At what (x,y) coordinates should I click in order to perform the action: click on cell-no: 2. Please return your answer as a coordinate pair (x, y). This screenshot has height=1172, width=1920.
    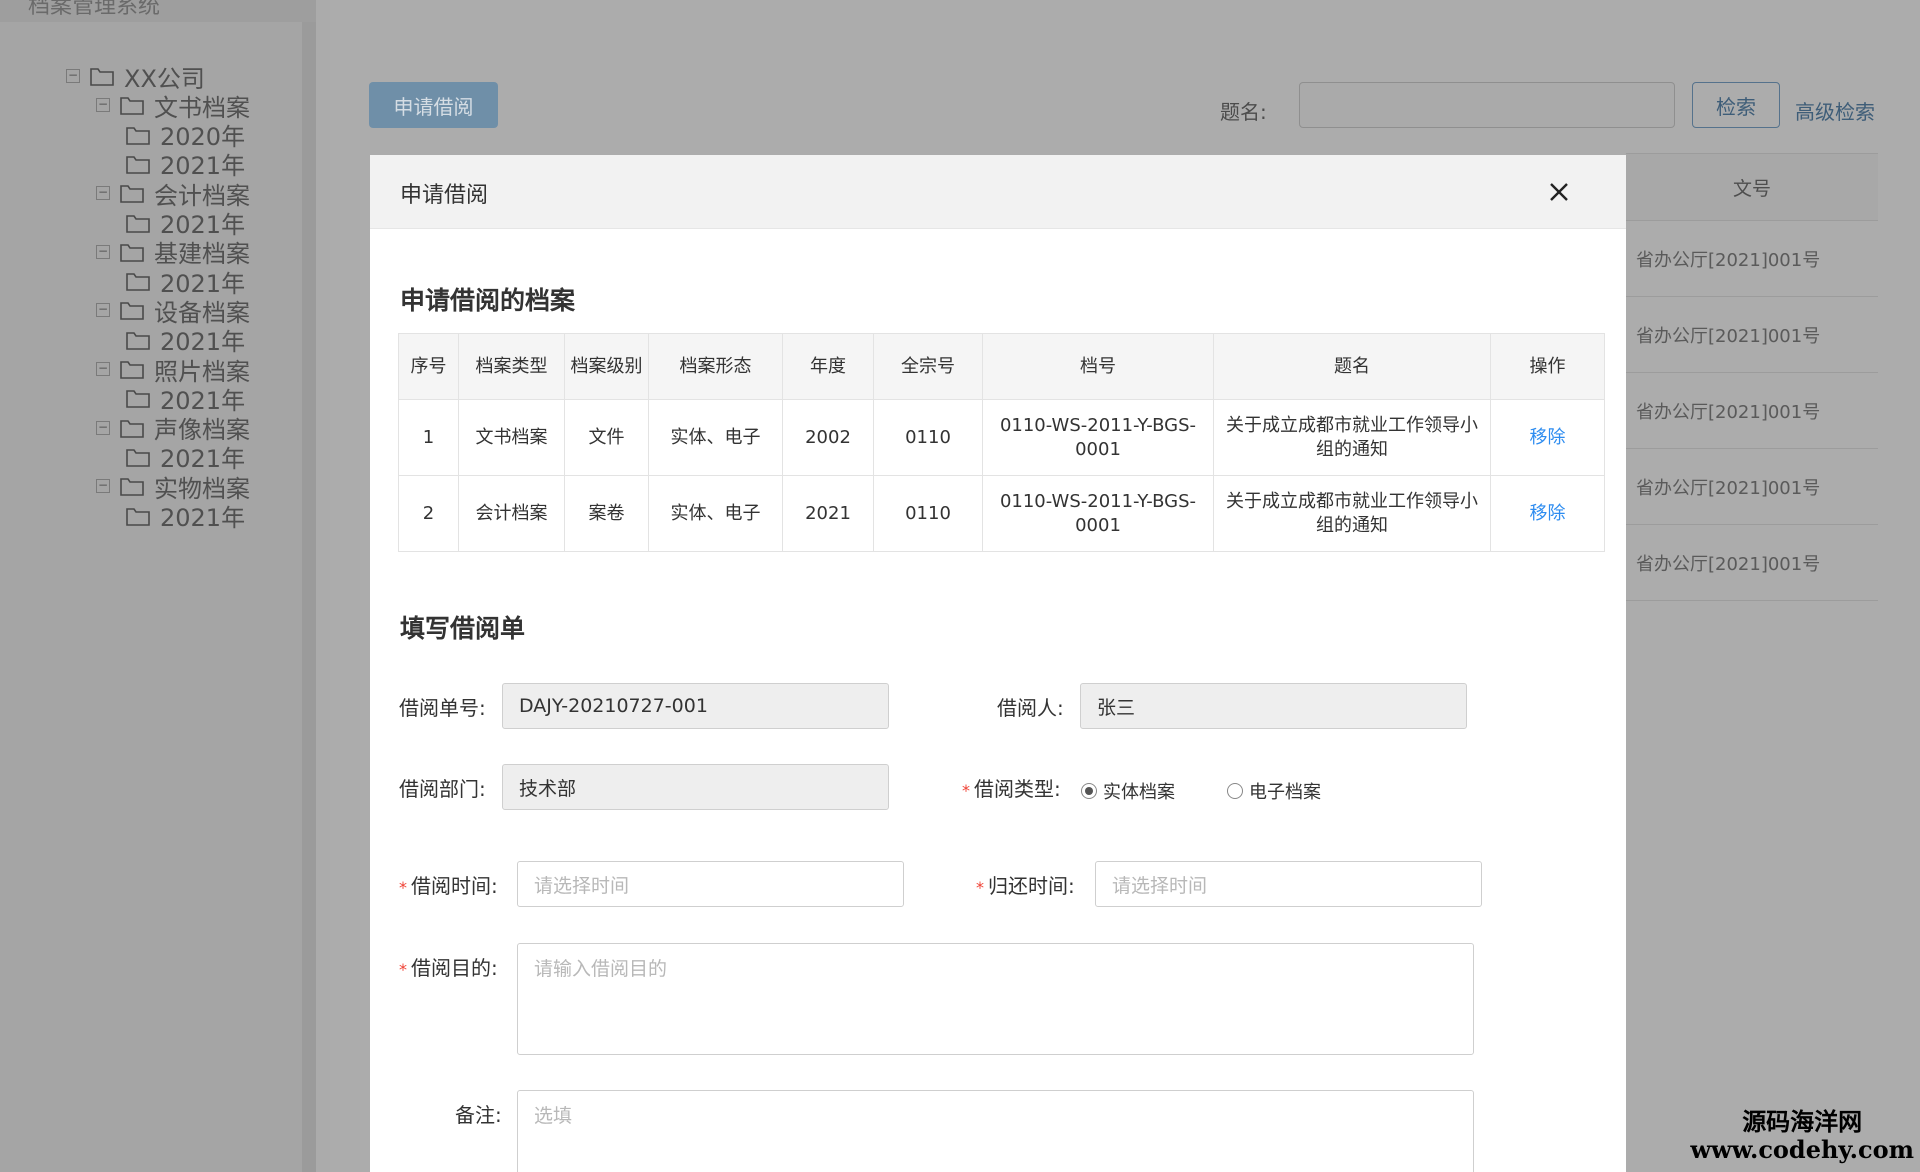
    Looking at the image, I should click on (428, 513).